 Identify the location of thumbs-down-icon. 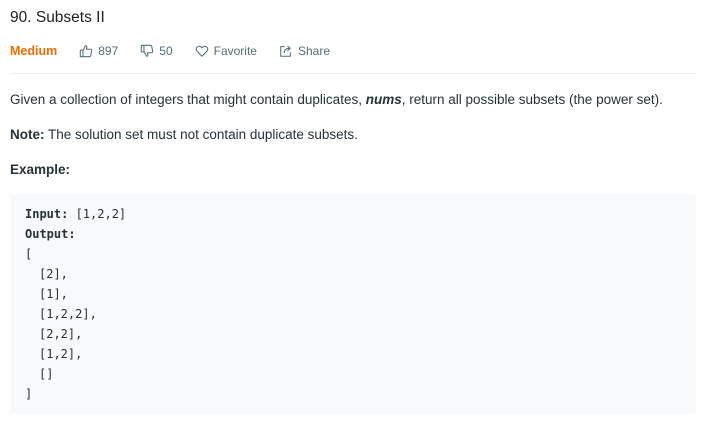
(149, 51).